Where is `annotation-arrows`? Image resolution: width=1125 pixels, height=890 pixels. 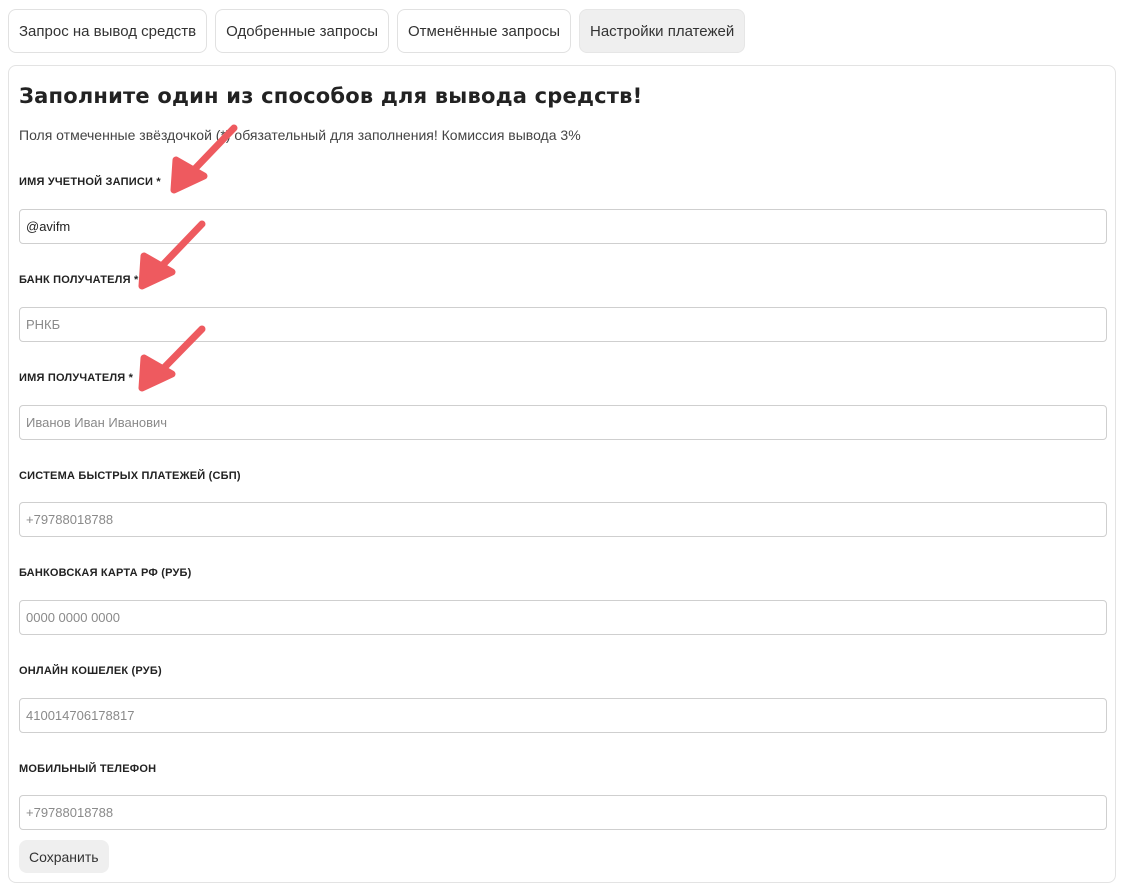
annotation-arrows is located at coordinates (188, 258).